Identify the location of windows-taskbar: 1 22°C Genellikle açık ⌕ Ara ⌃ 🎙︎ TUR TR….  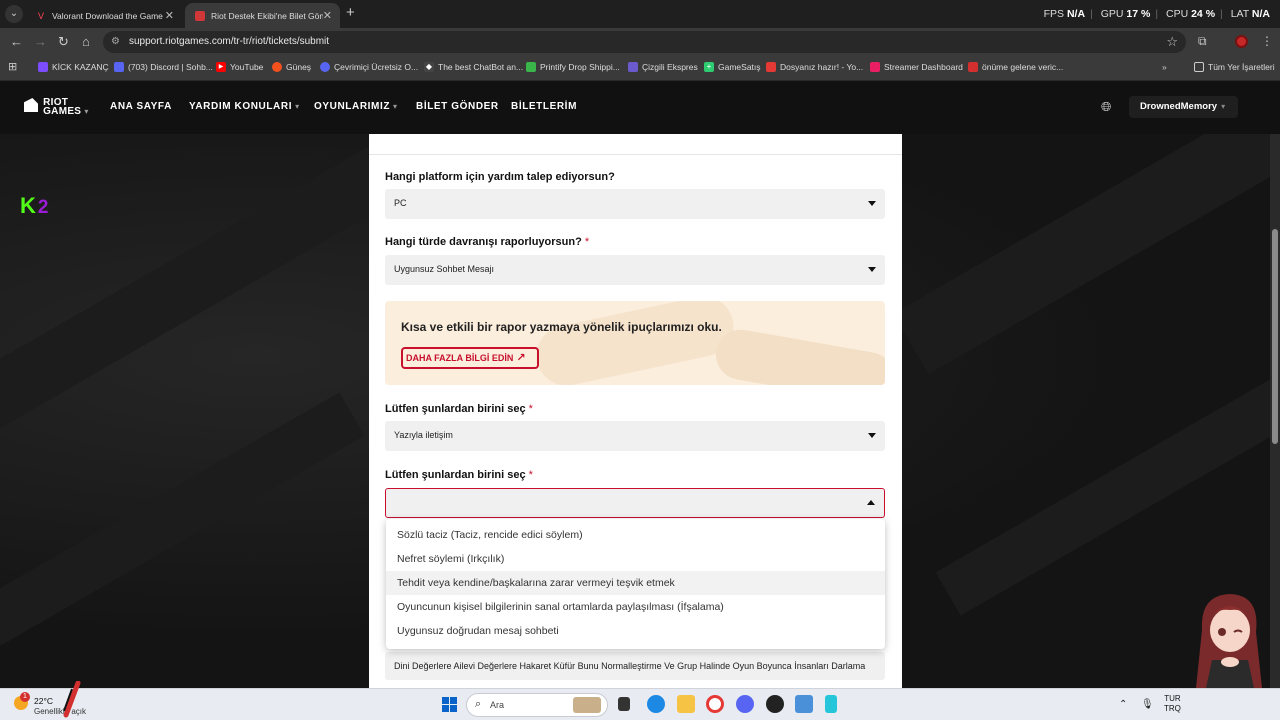
(640, 700).